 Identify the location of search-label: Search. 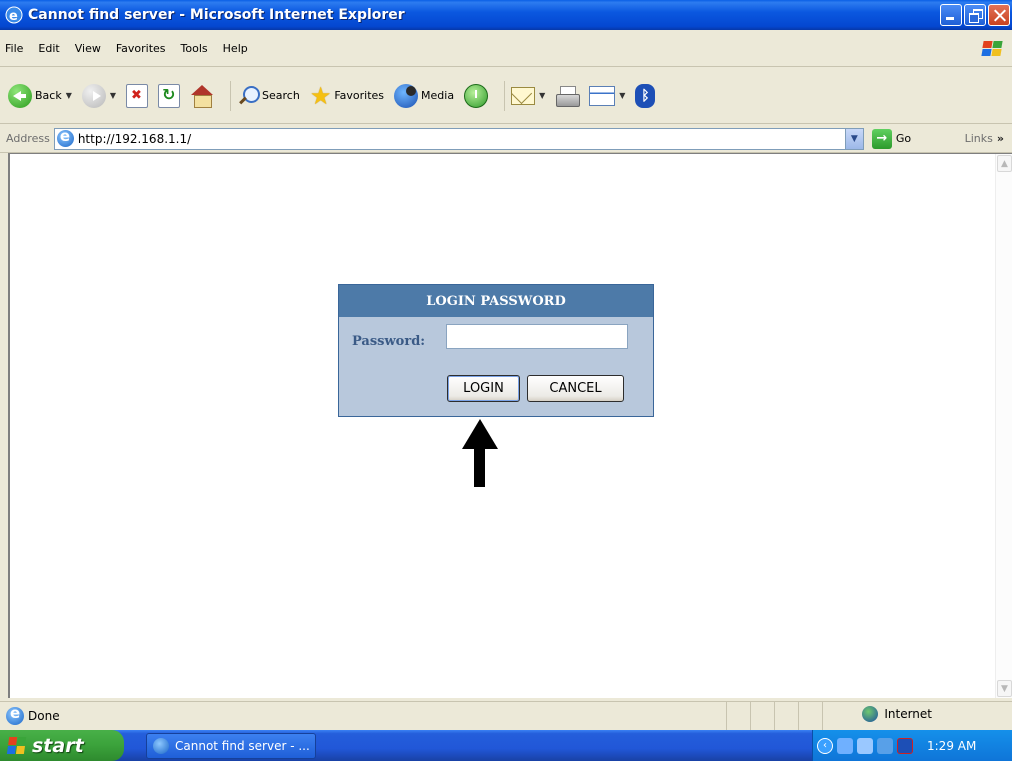
(281, 95).